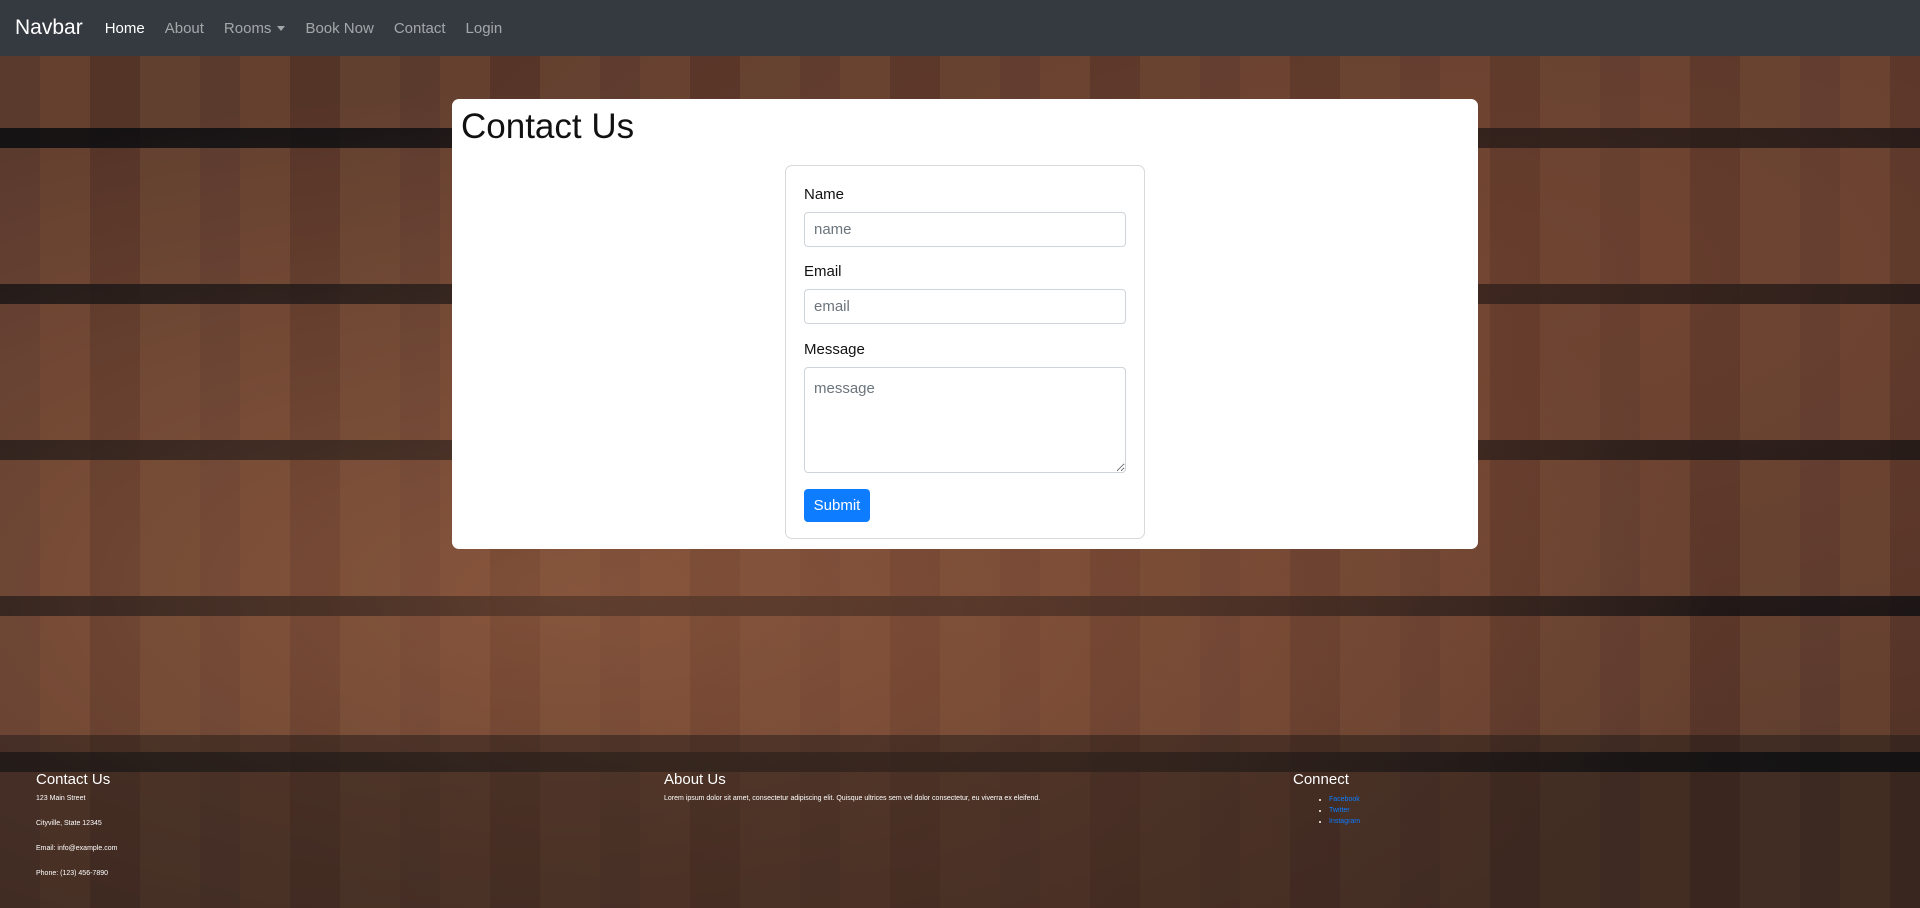 This screenshot has height=908, width=1920. I want to click on footer-connect-heading: Connect, so click(1321, 779).